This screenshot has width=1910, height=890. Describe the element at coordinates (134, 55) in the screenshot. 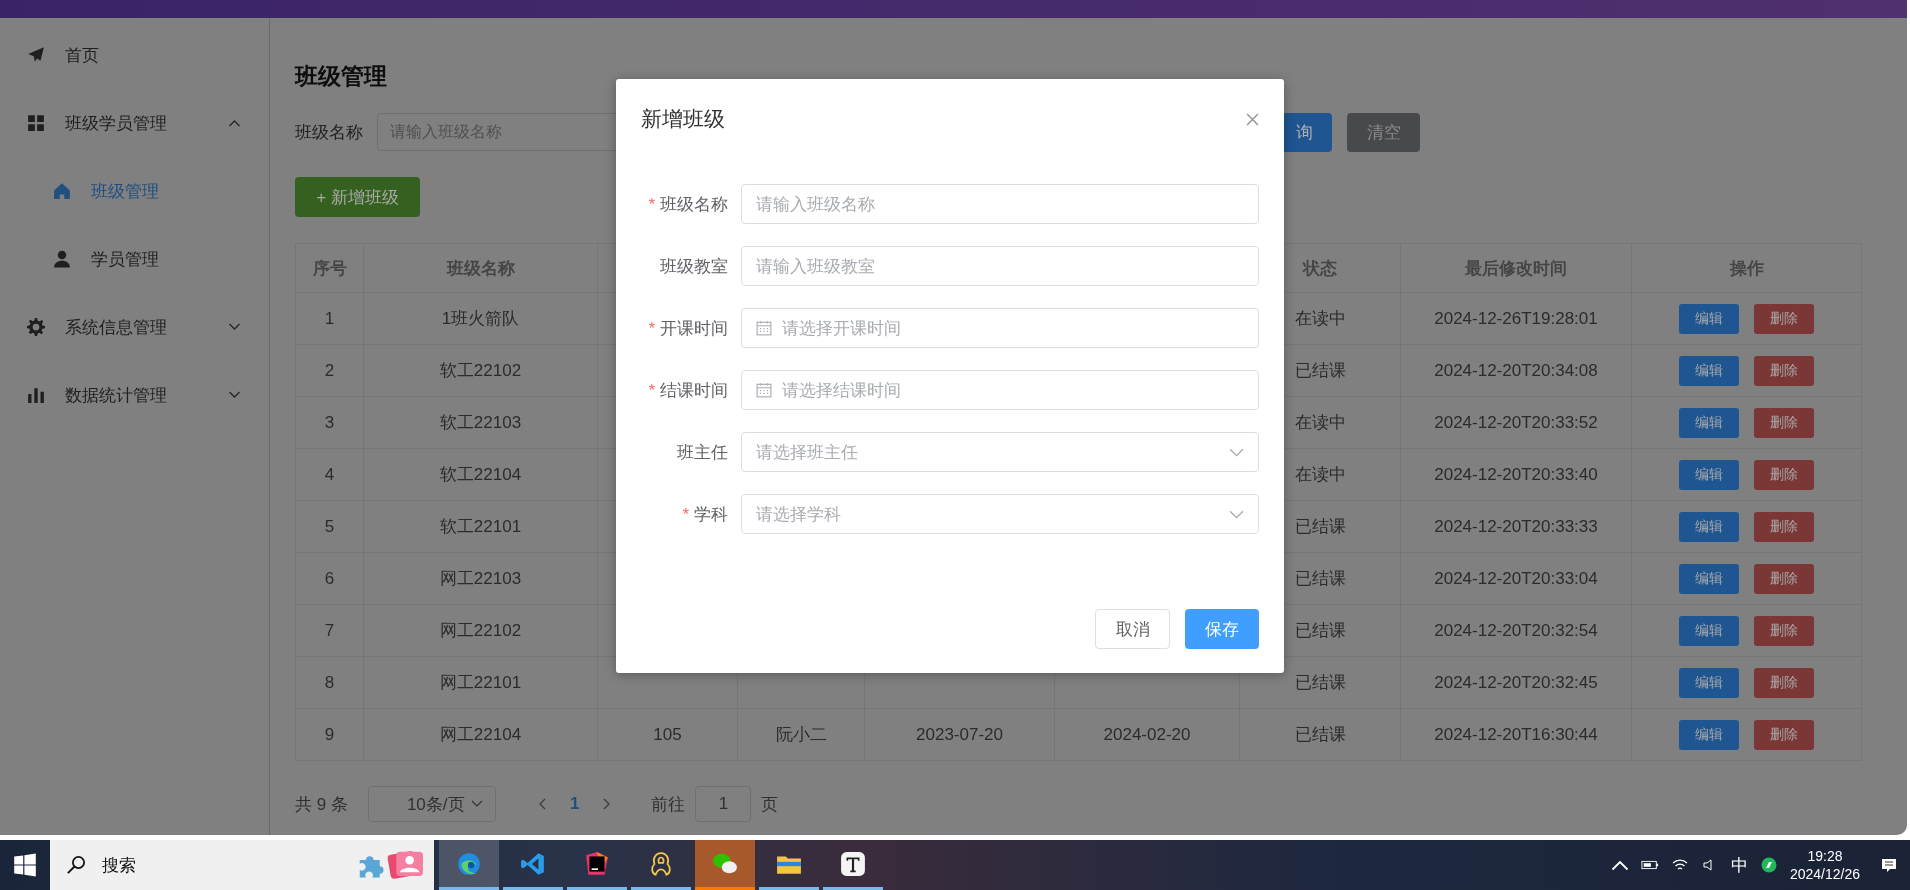

I see `menu-item: 首页` at that location.